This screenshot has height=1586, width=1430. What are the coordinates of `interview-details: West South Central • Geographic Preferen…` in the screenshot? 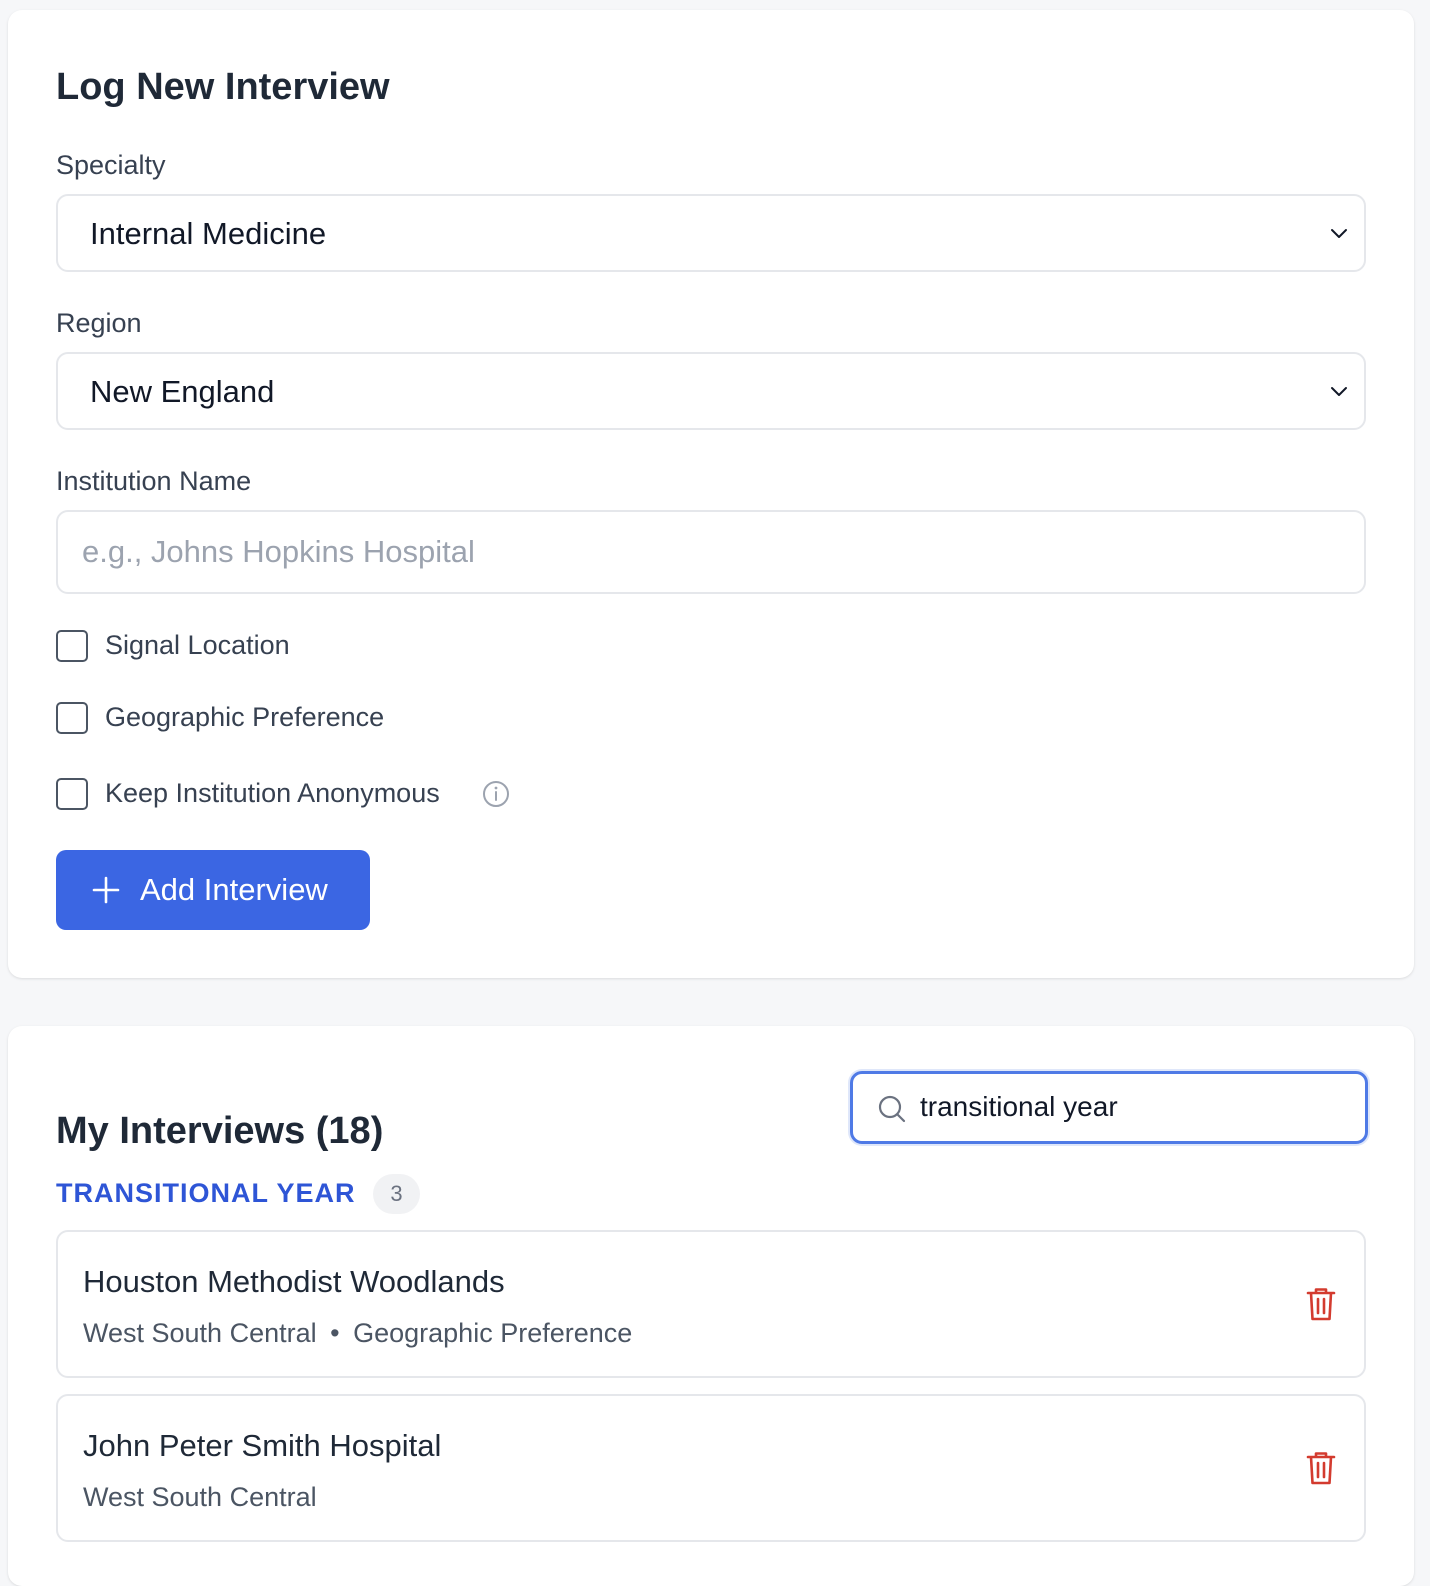 It's located at (357, 1333).